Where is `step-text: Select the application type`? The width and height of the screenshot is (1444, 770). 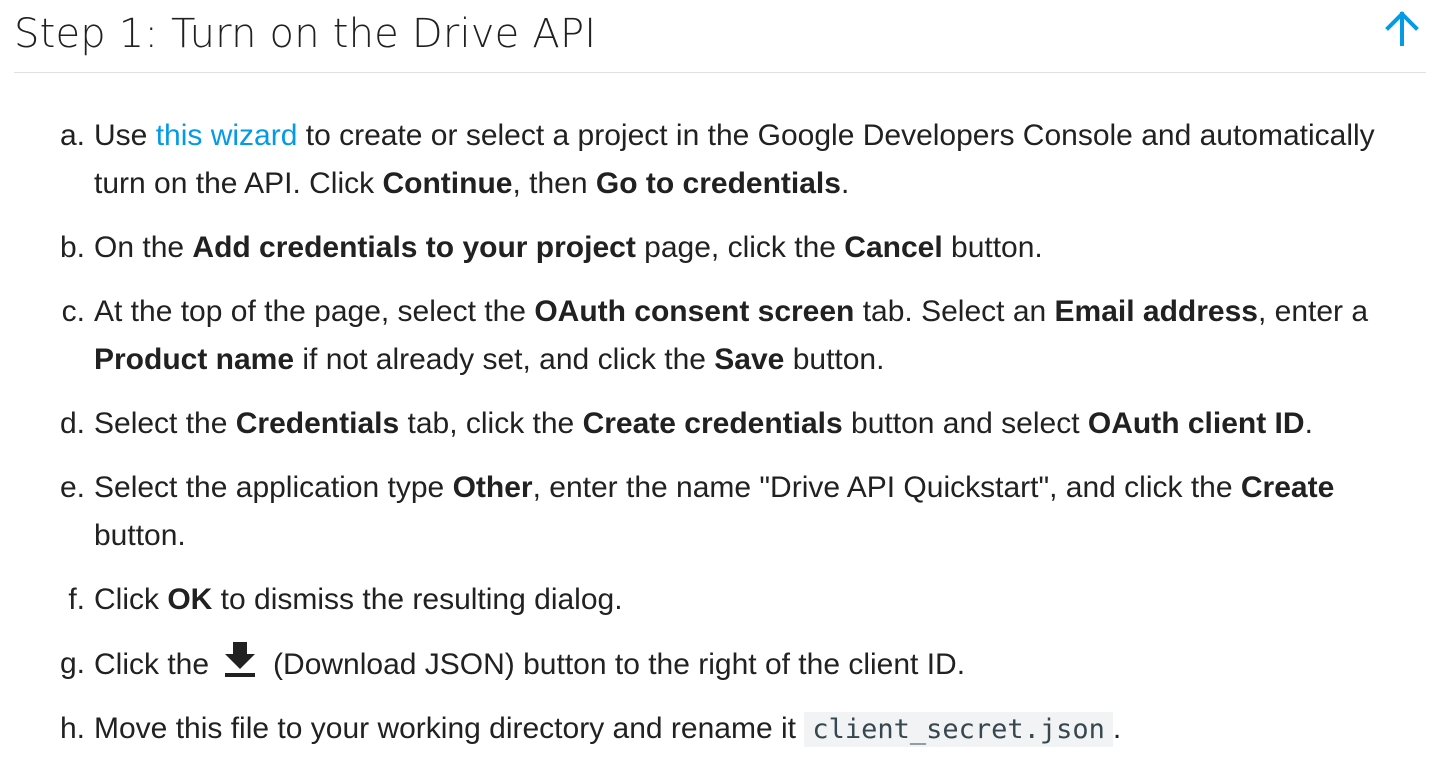 step-text: Select the application type is located at coordinates (273, 487).